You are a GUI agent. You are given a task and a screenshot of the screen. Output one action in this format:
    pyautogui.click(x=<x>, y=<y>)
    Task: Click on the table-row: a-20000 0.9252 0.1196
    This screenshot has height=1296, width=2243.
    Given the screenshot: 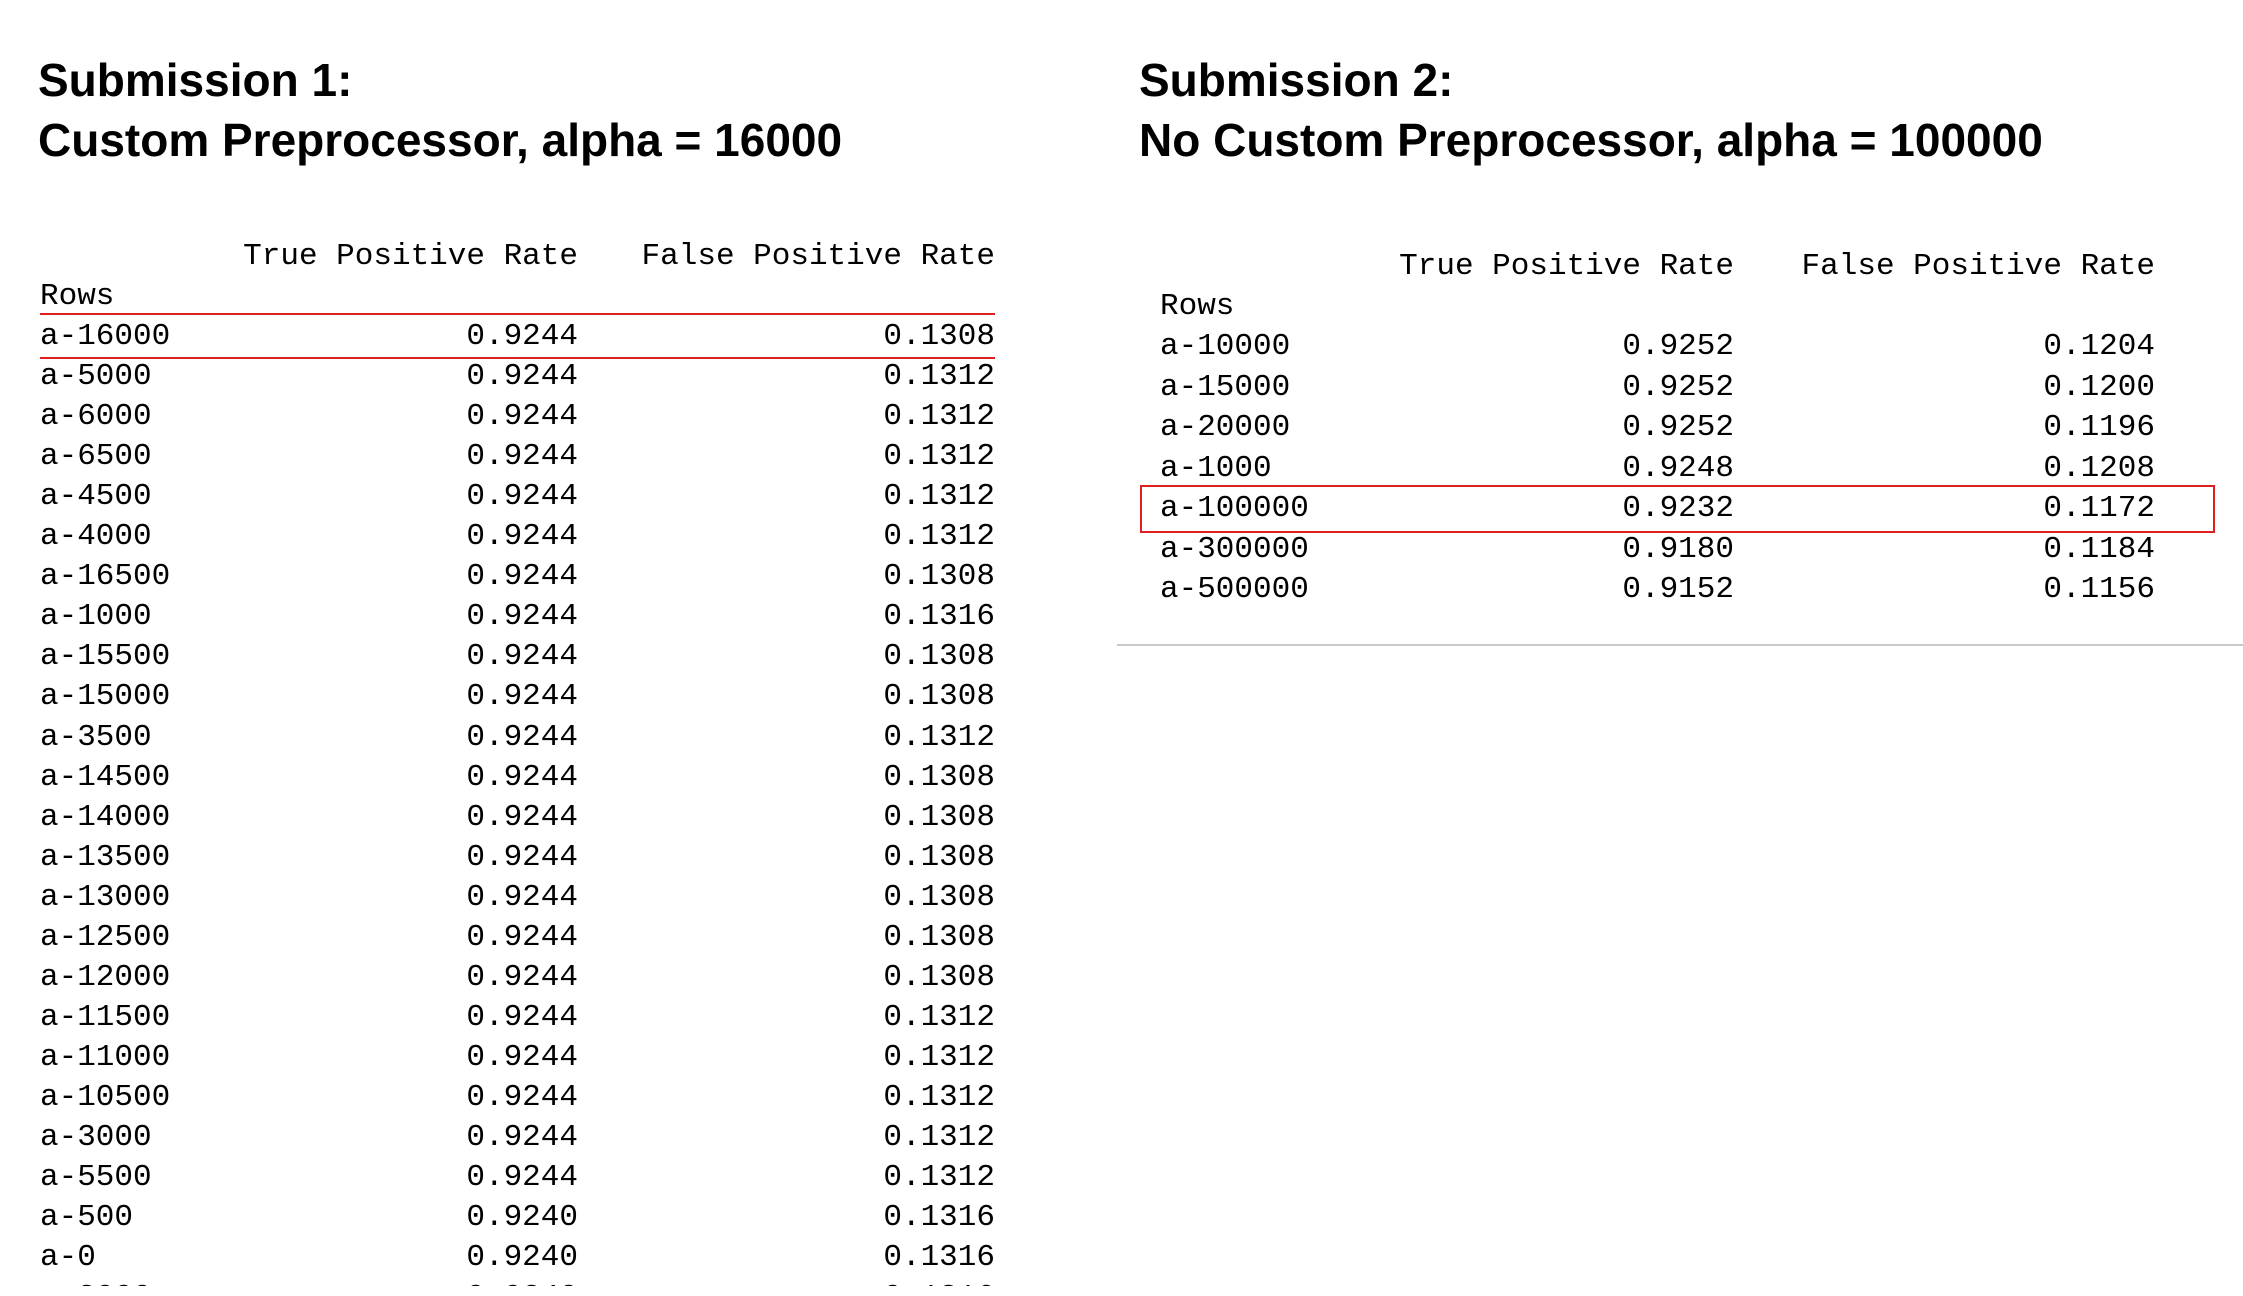 What is the action you would take?
    pyautogui.click(x=1657, y=428)
    